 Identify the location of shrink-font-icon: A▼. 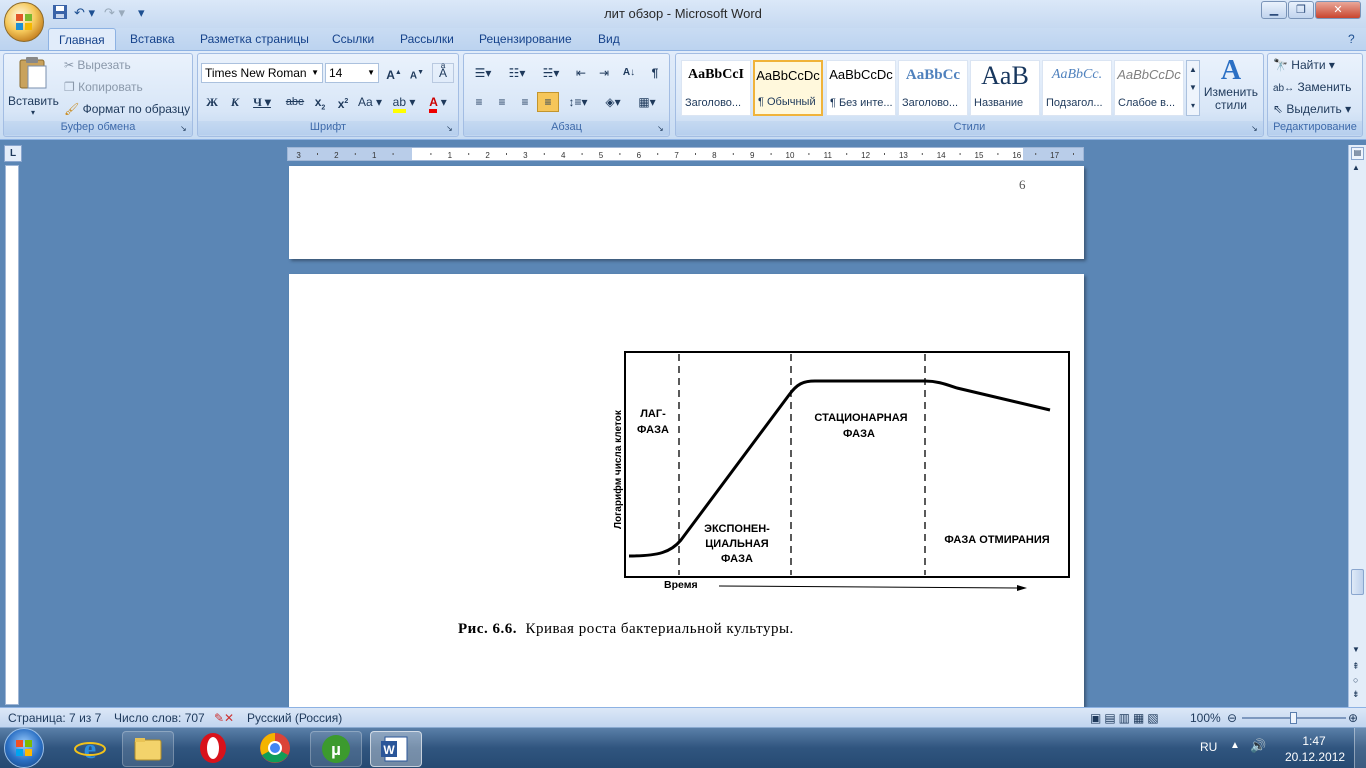
(417, 73).